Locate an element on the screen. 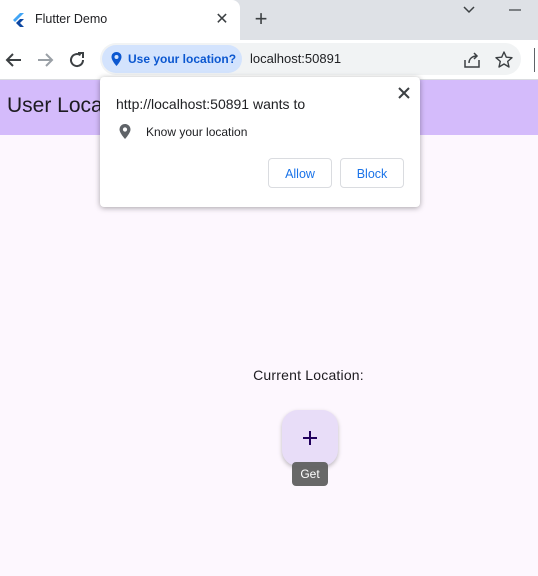 This screenshot has height=576, width=538. bookmark-star-icon is located at coordinates (504, 60).